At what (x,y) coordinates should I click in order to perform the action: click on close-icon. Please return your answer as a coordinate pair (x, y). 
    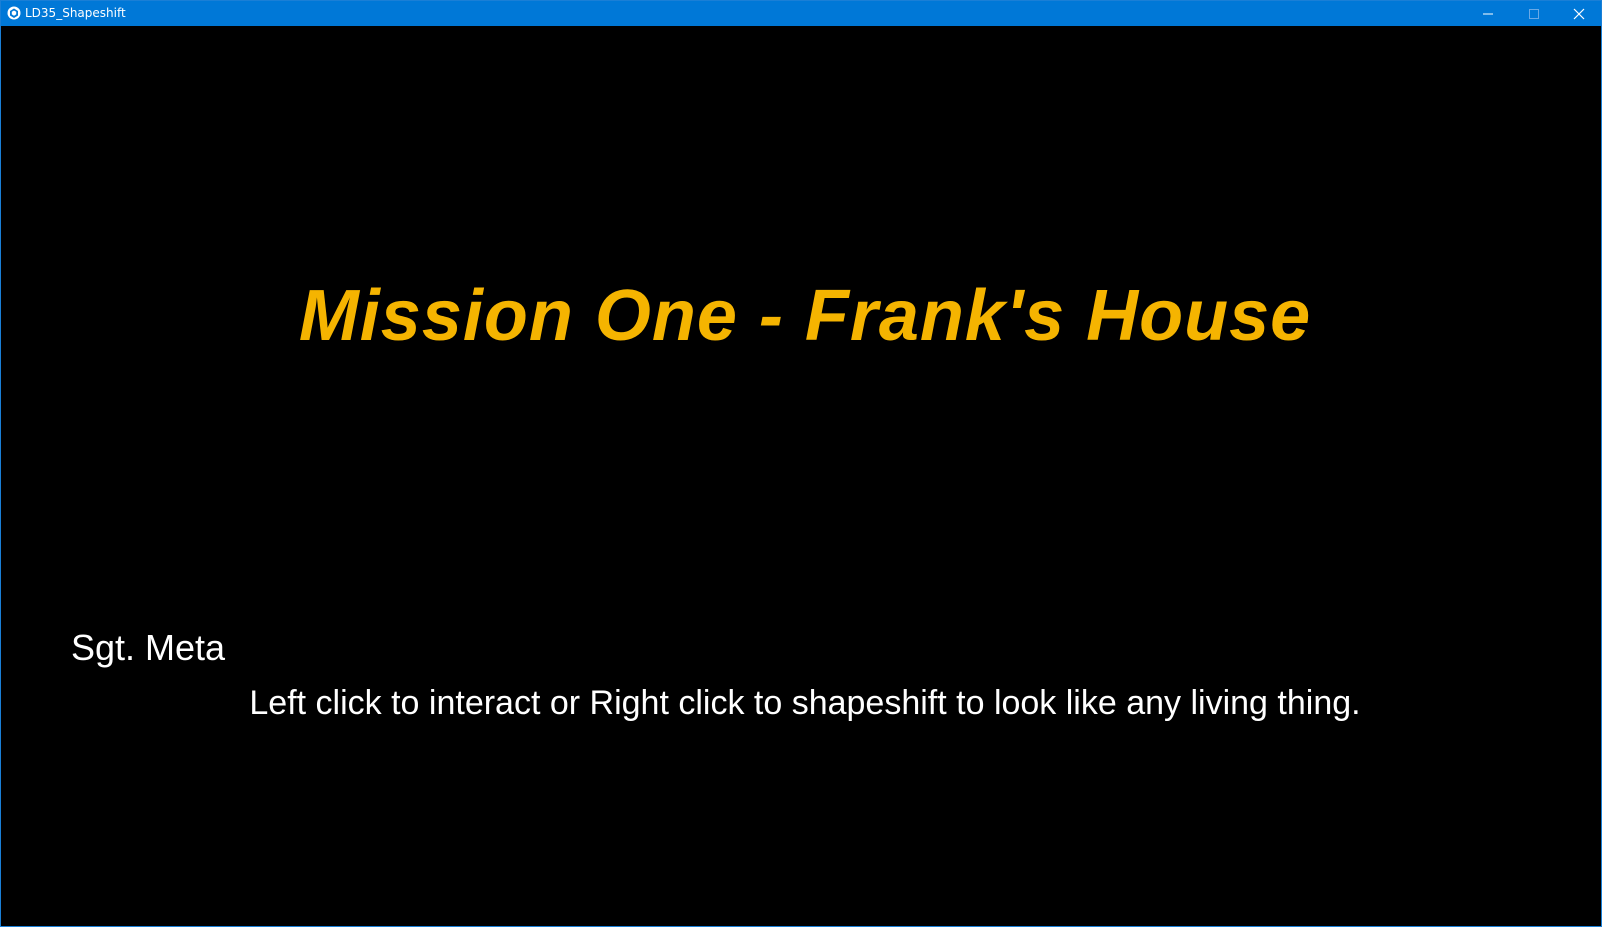
    Looking at the image, I should click on (1579, 14).